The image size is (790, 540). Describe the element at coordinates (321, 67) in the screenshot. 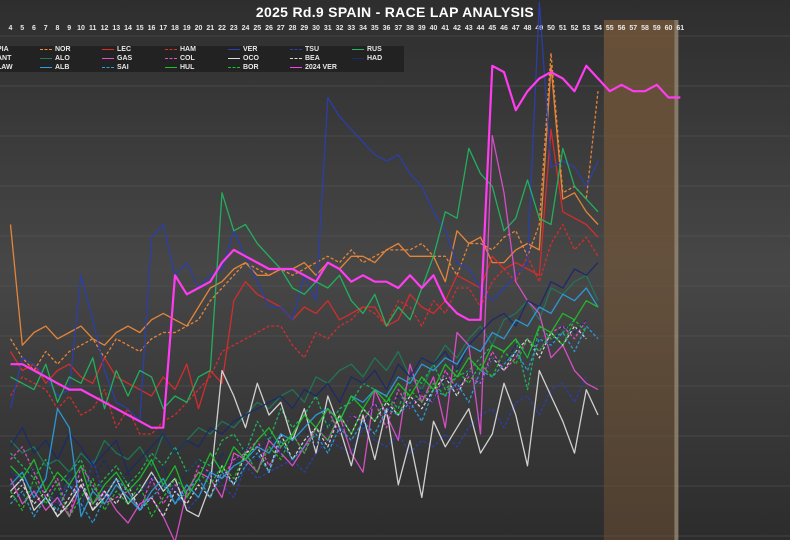

I see `legend-label: 2024 VER` at that location.